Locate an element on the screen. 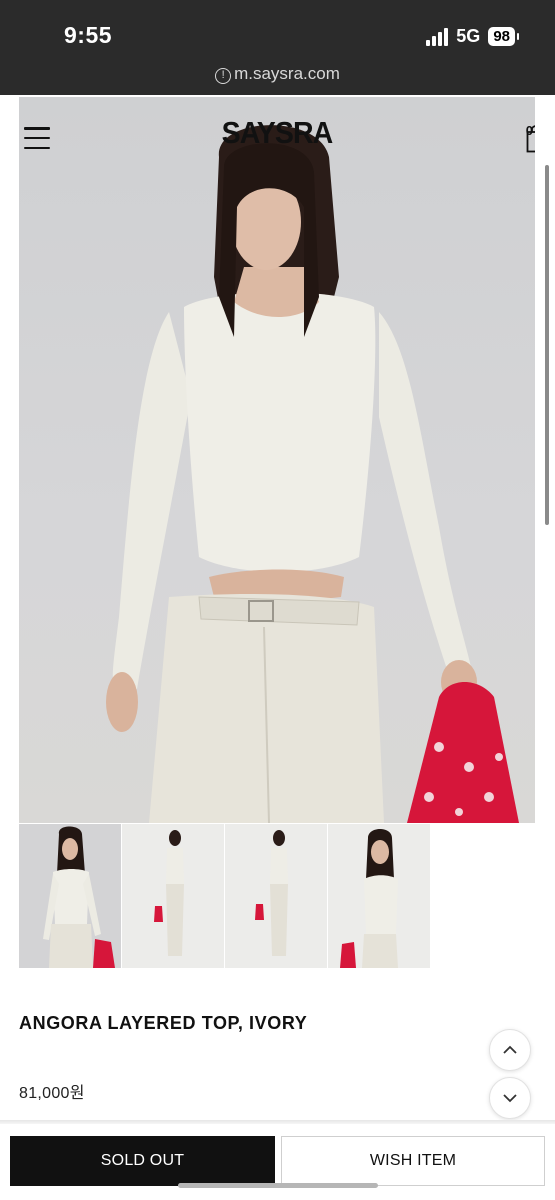 This screenshot has width=555, height=1200. signal-icon is located at coordinates (437, 36).